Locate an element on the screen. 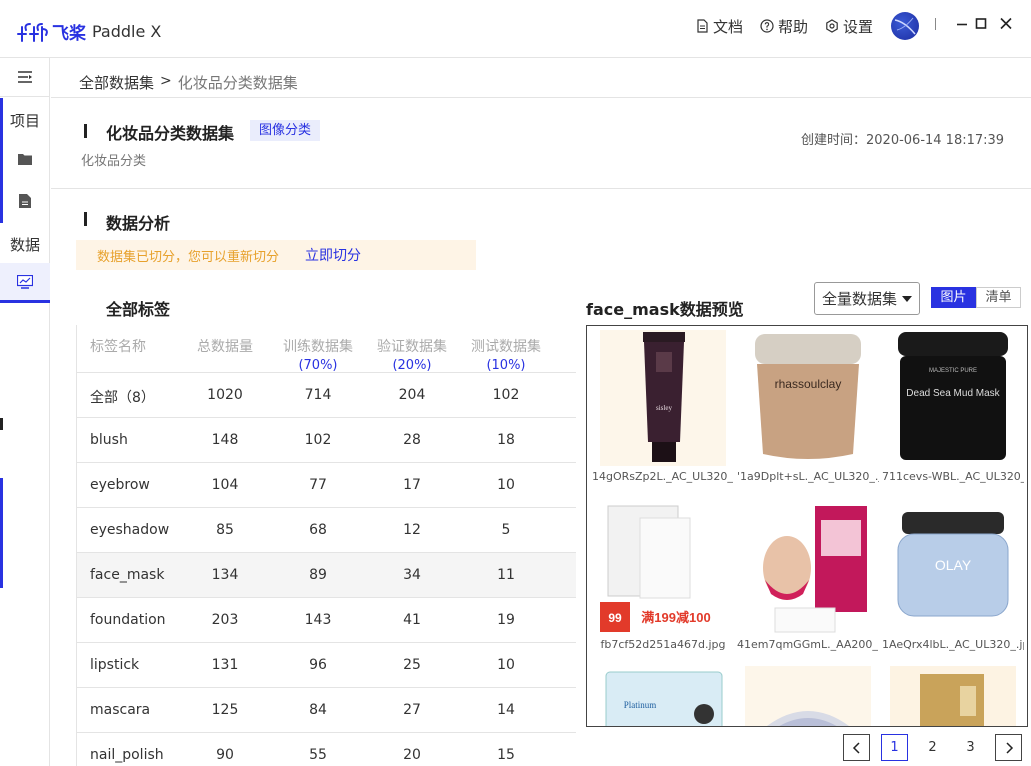  cell-total: 148 is located at coordinates (225, 440).